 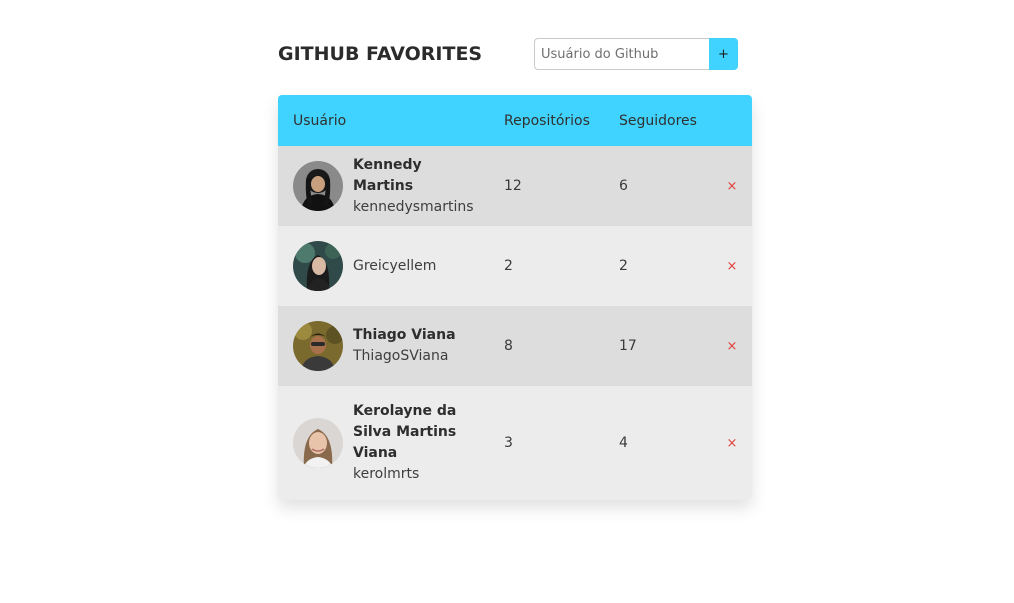 I want to click on table-header-row: Usuário Repositórios Seguidores, so click(x=515, y=120).